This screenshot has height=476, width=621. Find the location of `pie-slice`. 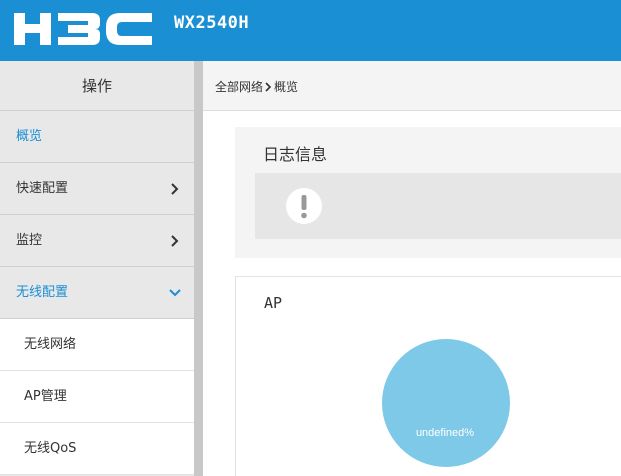

pie-slice is located at coordinates (446, 403).